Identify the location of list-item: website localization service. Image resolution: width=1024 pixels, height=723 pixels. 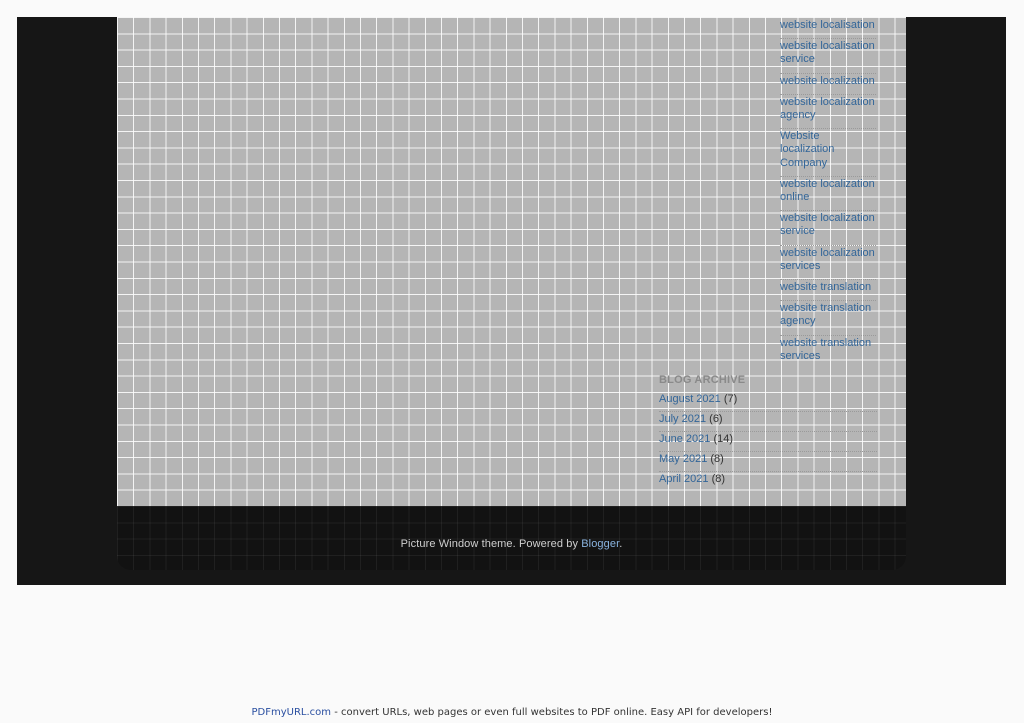
(828, 229).